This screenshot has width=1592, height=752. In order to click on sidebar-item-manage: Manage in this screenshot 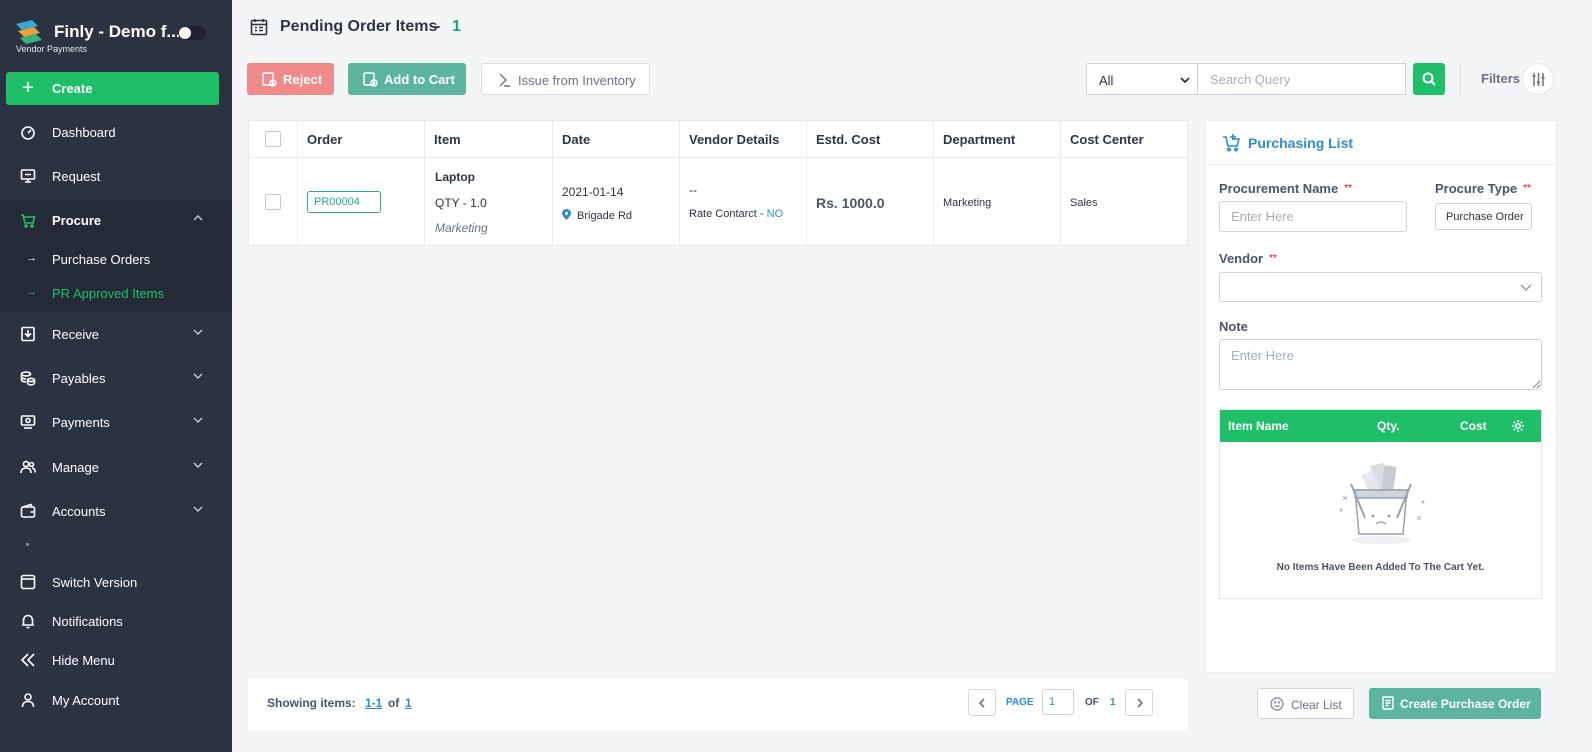, I will do `click(116, 467)`.